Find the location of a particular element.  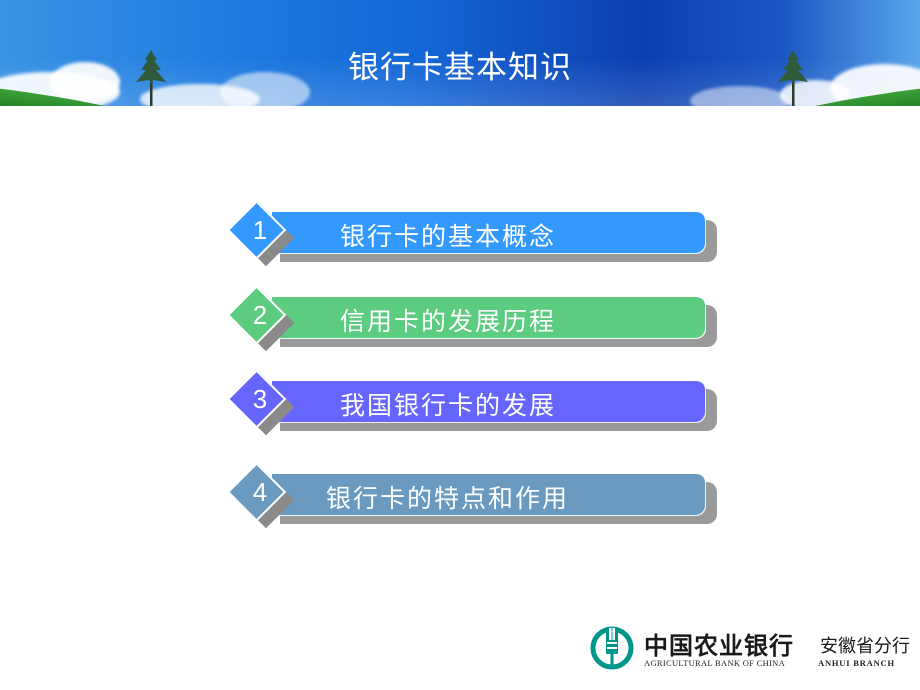

menu-item-number: 3 is located at coordinates (260, 399).